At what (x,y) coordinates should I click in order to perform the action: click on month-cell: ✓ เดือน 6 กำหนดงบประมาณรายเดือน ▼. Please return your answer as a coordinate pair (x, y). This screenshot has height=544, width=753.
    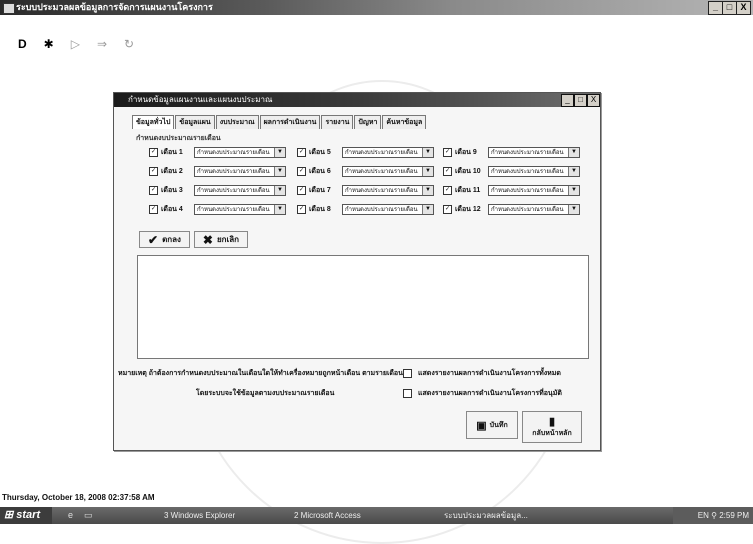
    Looking at the image, I should click on (365, 171).